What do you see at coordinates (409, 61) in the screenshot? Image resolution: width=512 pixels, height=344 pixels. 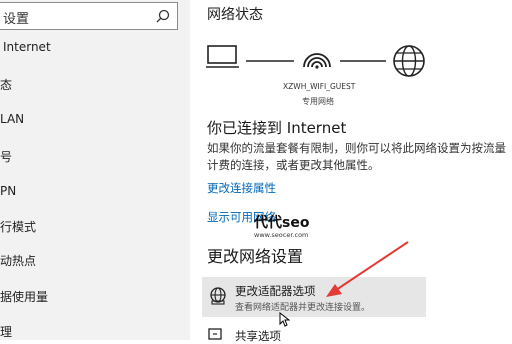 I see `globe-icon` at bounding box center [409, 61].